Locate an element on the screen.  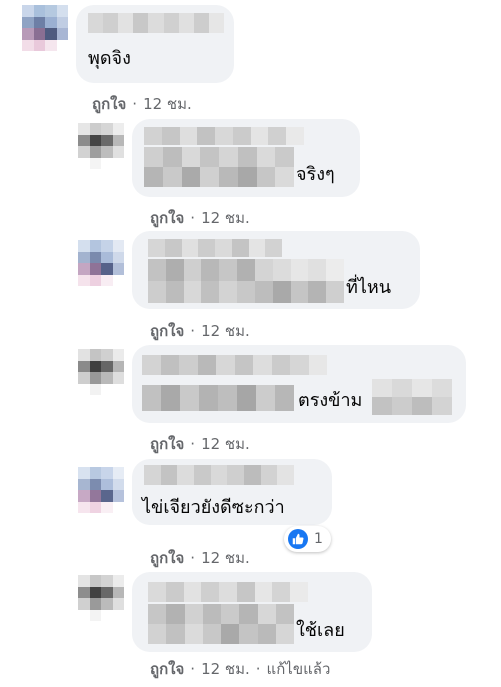
edited-label: แก้ไขแล้ว is located at coordinates (299, 669).